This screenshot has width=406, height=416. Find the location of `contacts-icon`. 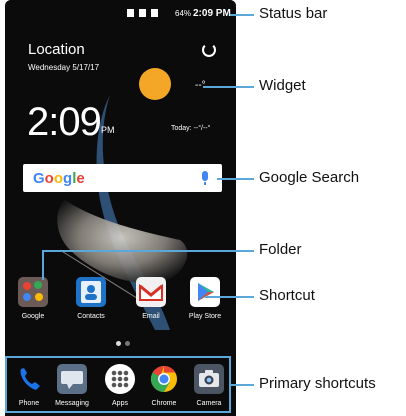

contacts-icon is located at coordinates (91, 292).